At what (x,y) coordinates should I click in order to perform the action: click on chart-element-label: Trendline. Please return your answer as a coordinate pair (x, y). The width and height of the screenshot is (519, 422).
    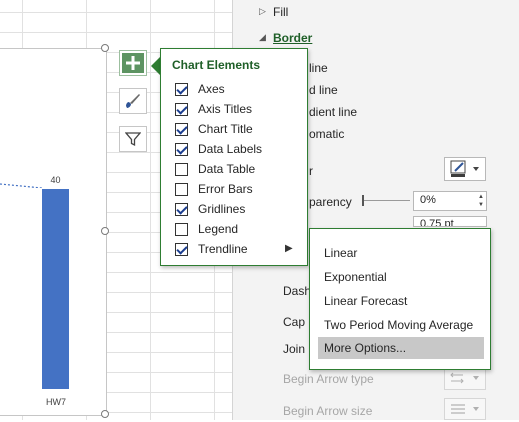
    Looking at the image, I should click on (223, 249).